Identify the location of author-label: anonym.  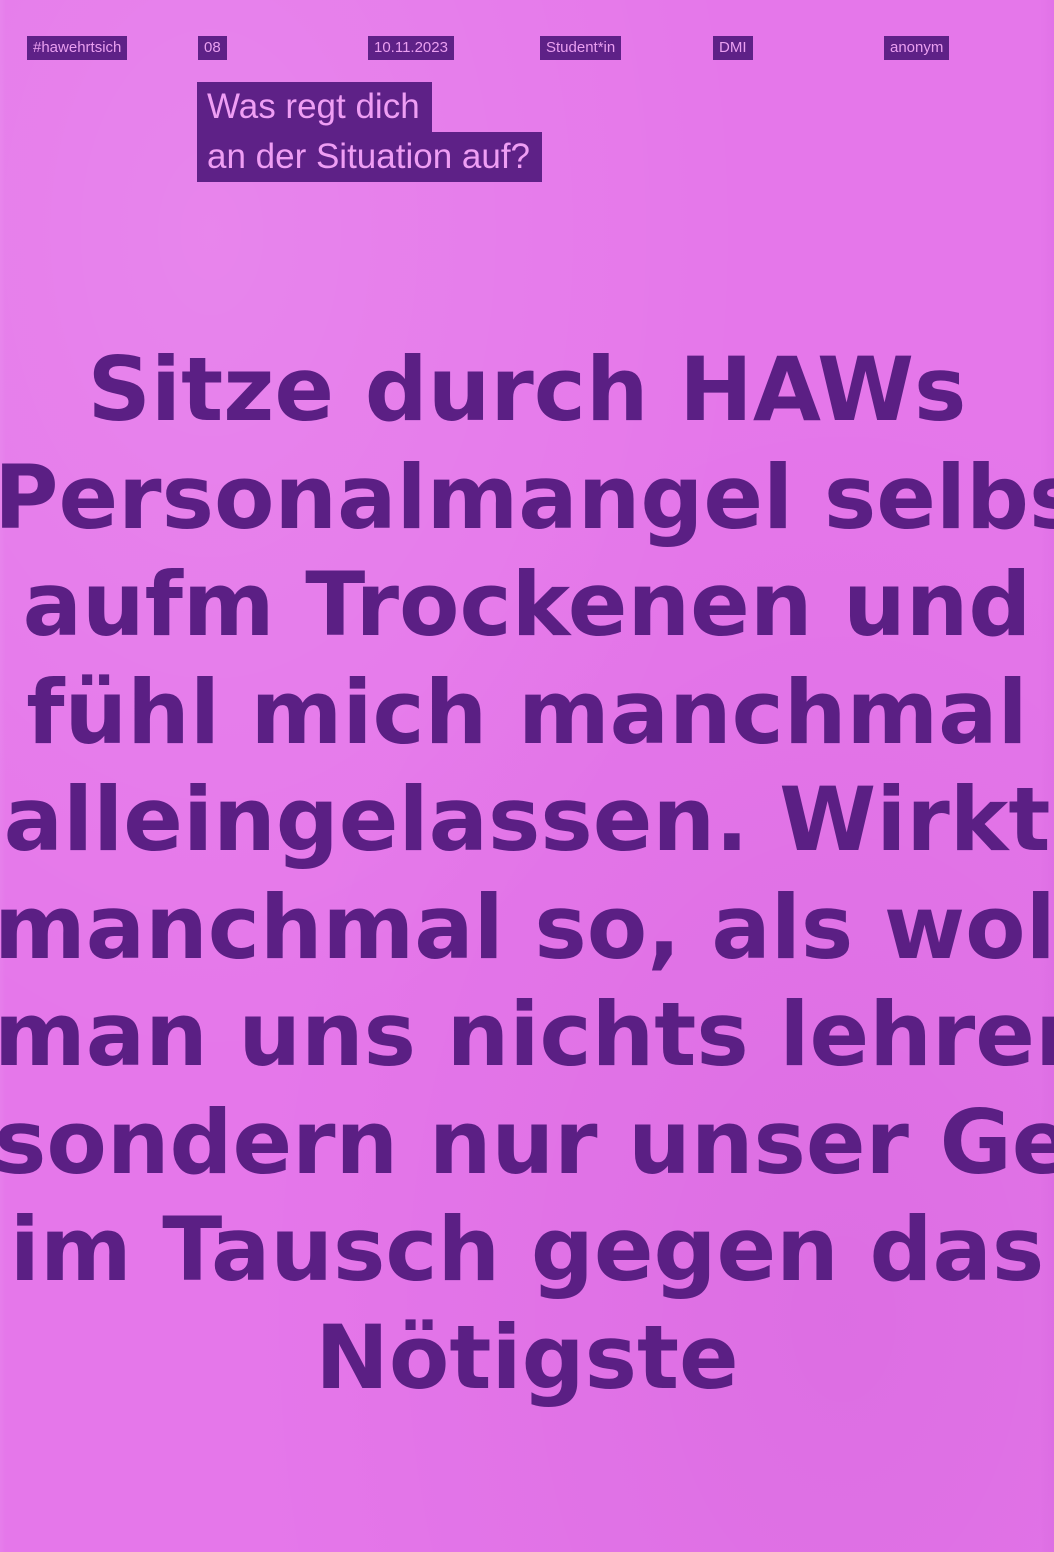
(917, 48).